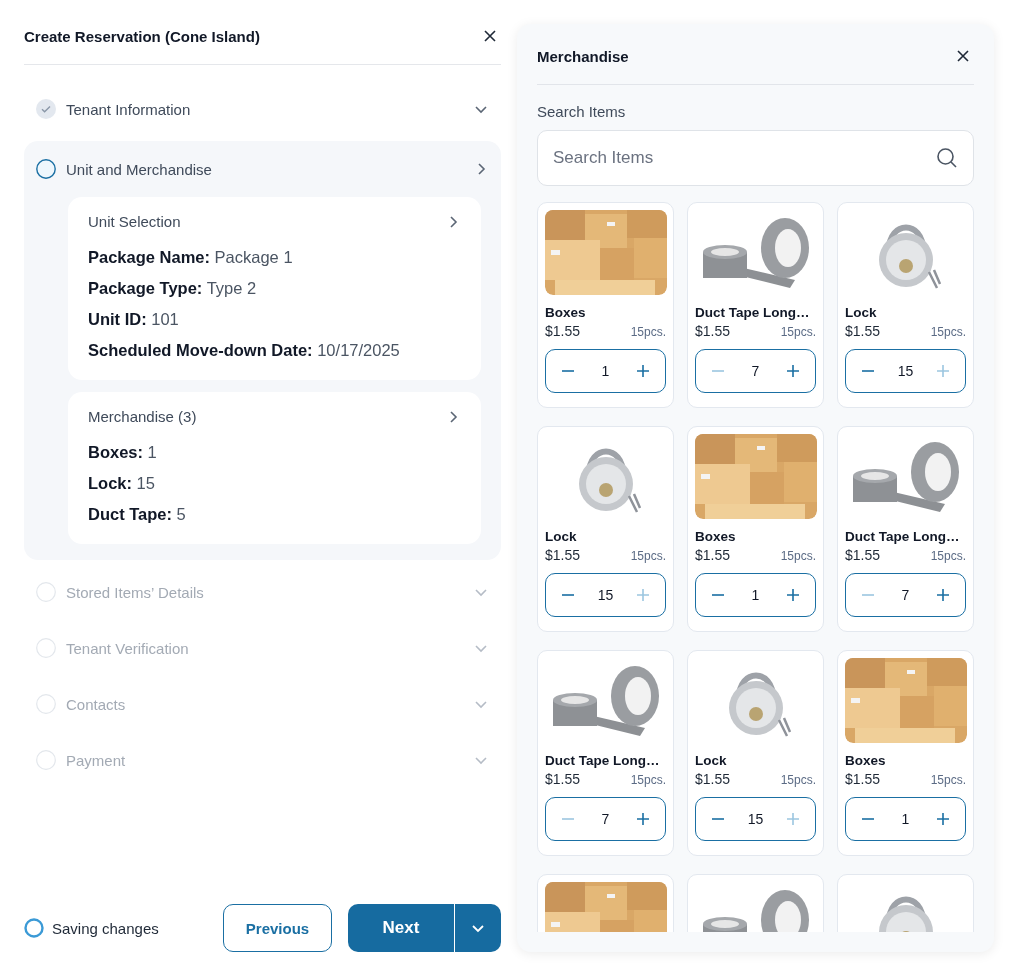 The height and width of the screenshot is (976, 1018). Describe the element at coordinates (262, 109) in the screenshot. I see `step-header: Tenant Information` at that location.